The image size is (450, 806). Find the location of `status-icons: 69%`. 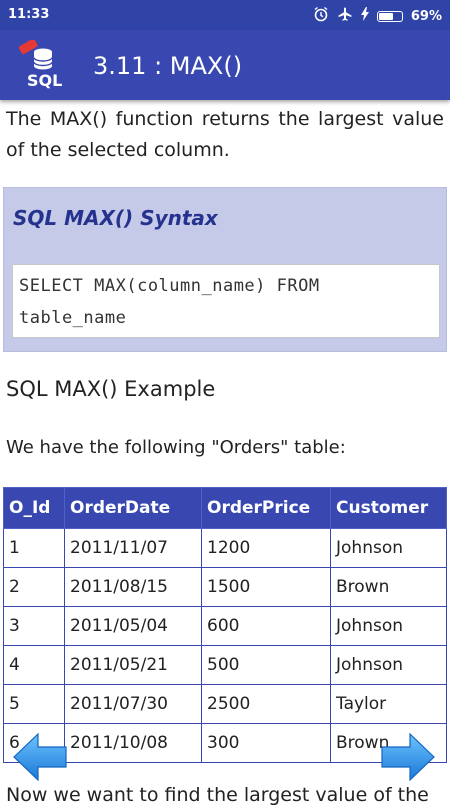

status-icons: 69% is located at coordinates (377, 16).